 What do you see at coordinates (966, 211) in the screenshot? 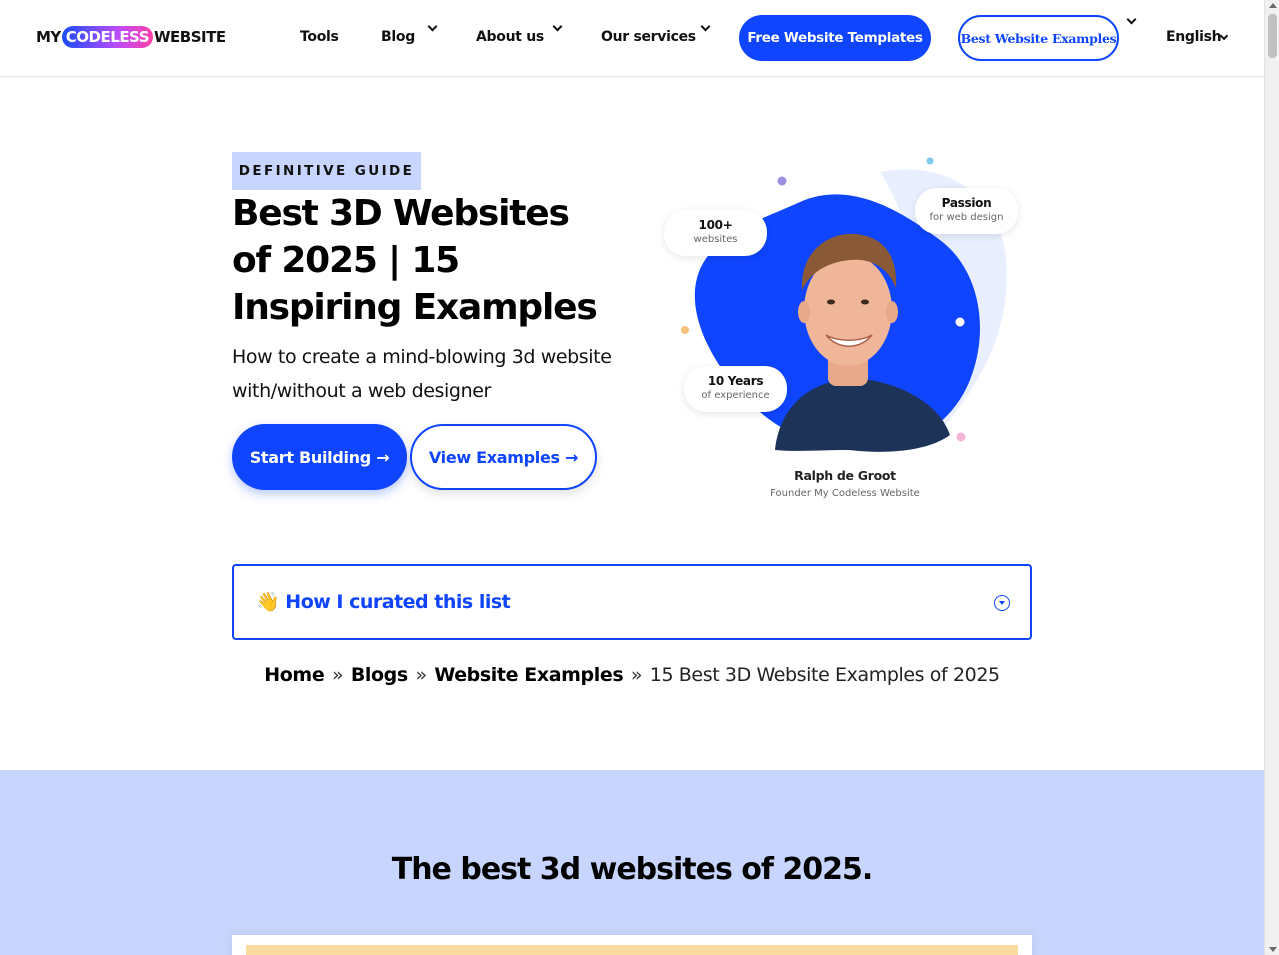
I see `passion-badge: Passion for web design` at bounding box center [966, 211].